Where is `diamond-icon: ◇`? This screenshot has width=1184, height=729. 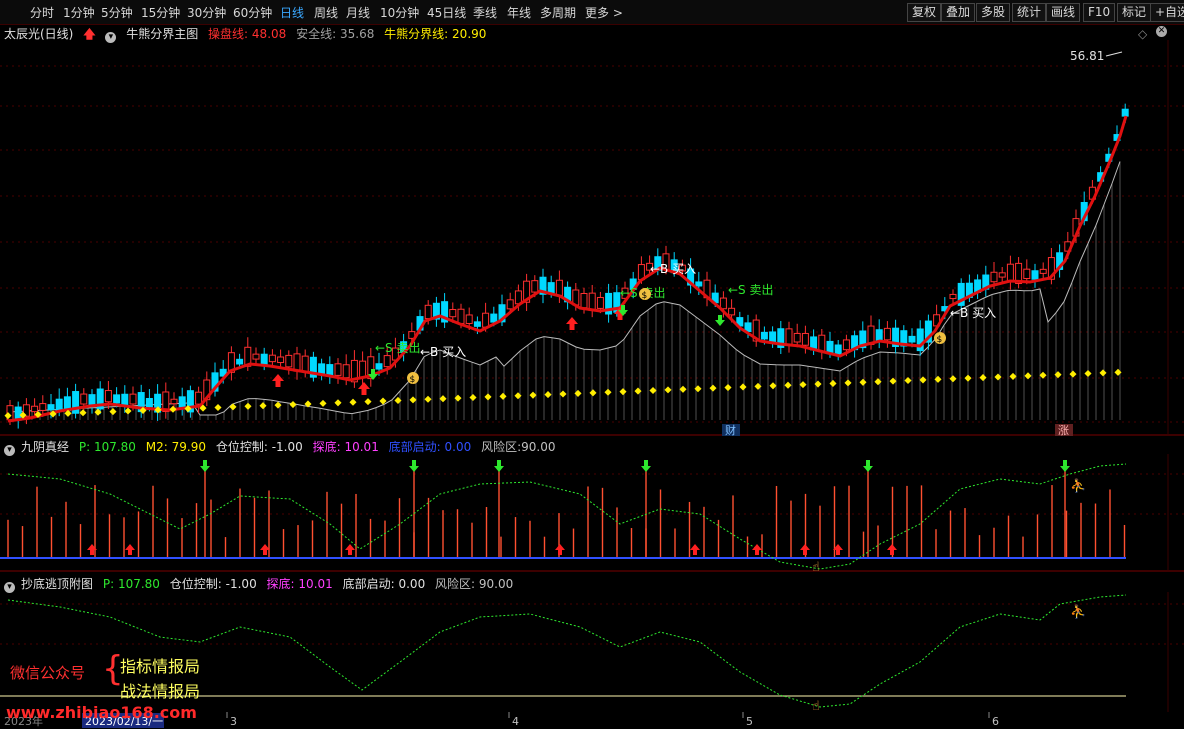
diamond-icon: ◇ is located at coordinates (1142, 34).